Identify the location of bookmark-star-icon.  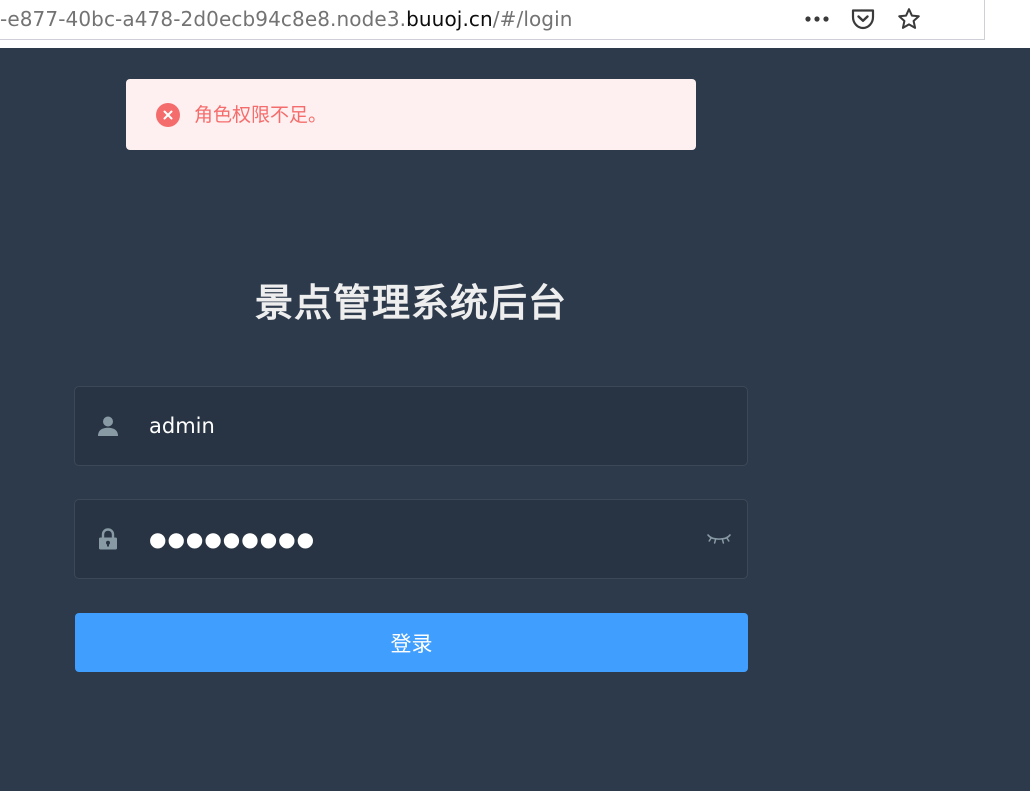
(909, 19).